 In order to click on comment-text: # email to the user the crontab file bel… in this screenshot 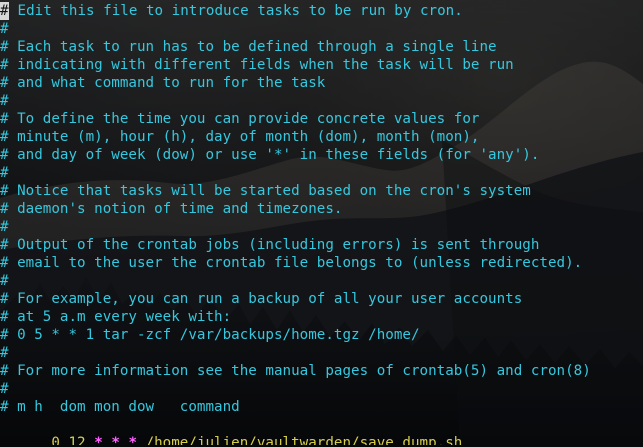, I will do `click(291, 263)`.